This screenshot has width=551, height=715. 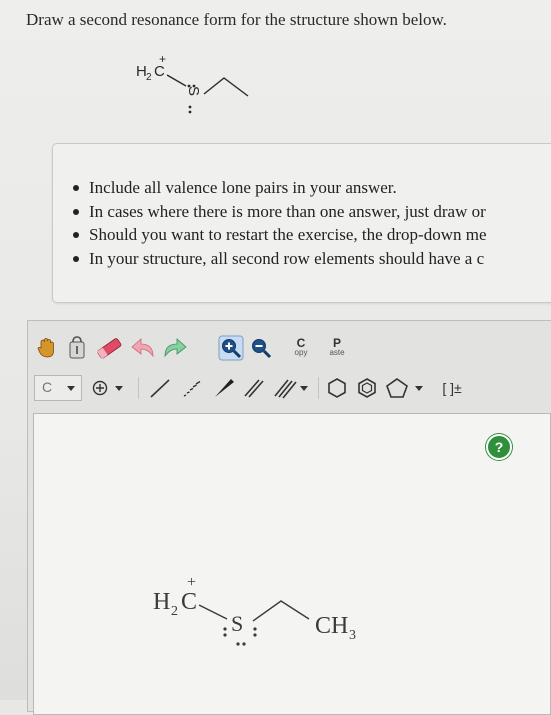 I want to click on toolbar-row-top: C opy P aste, so click(x=289, y=348).